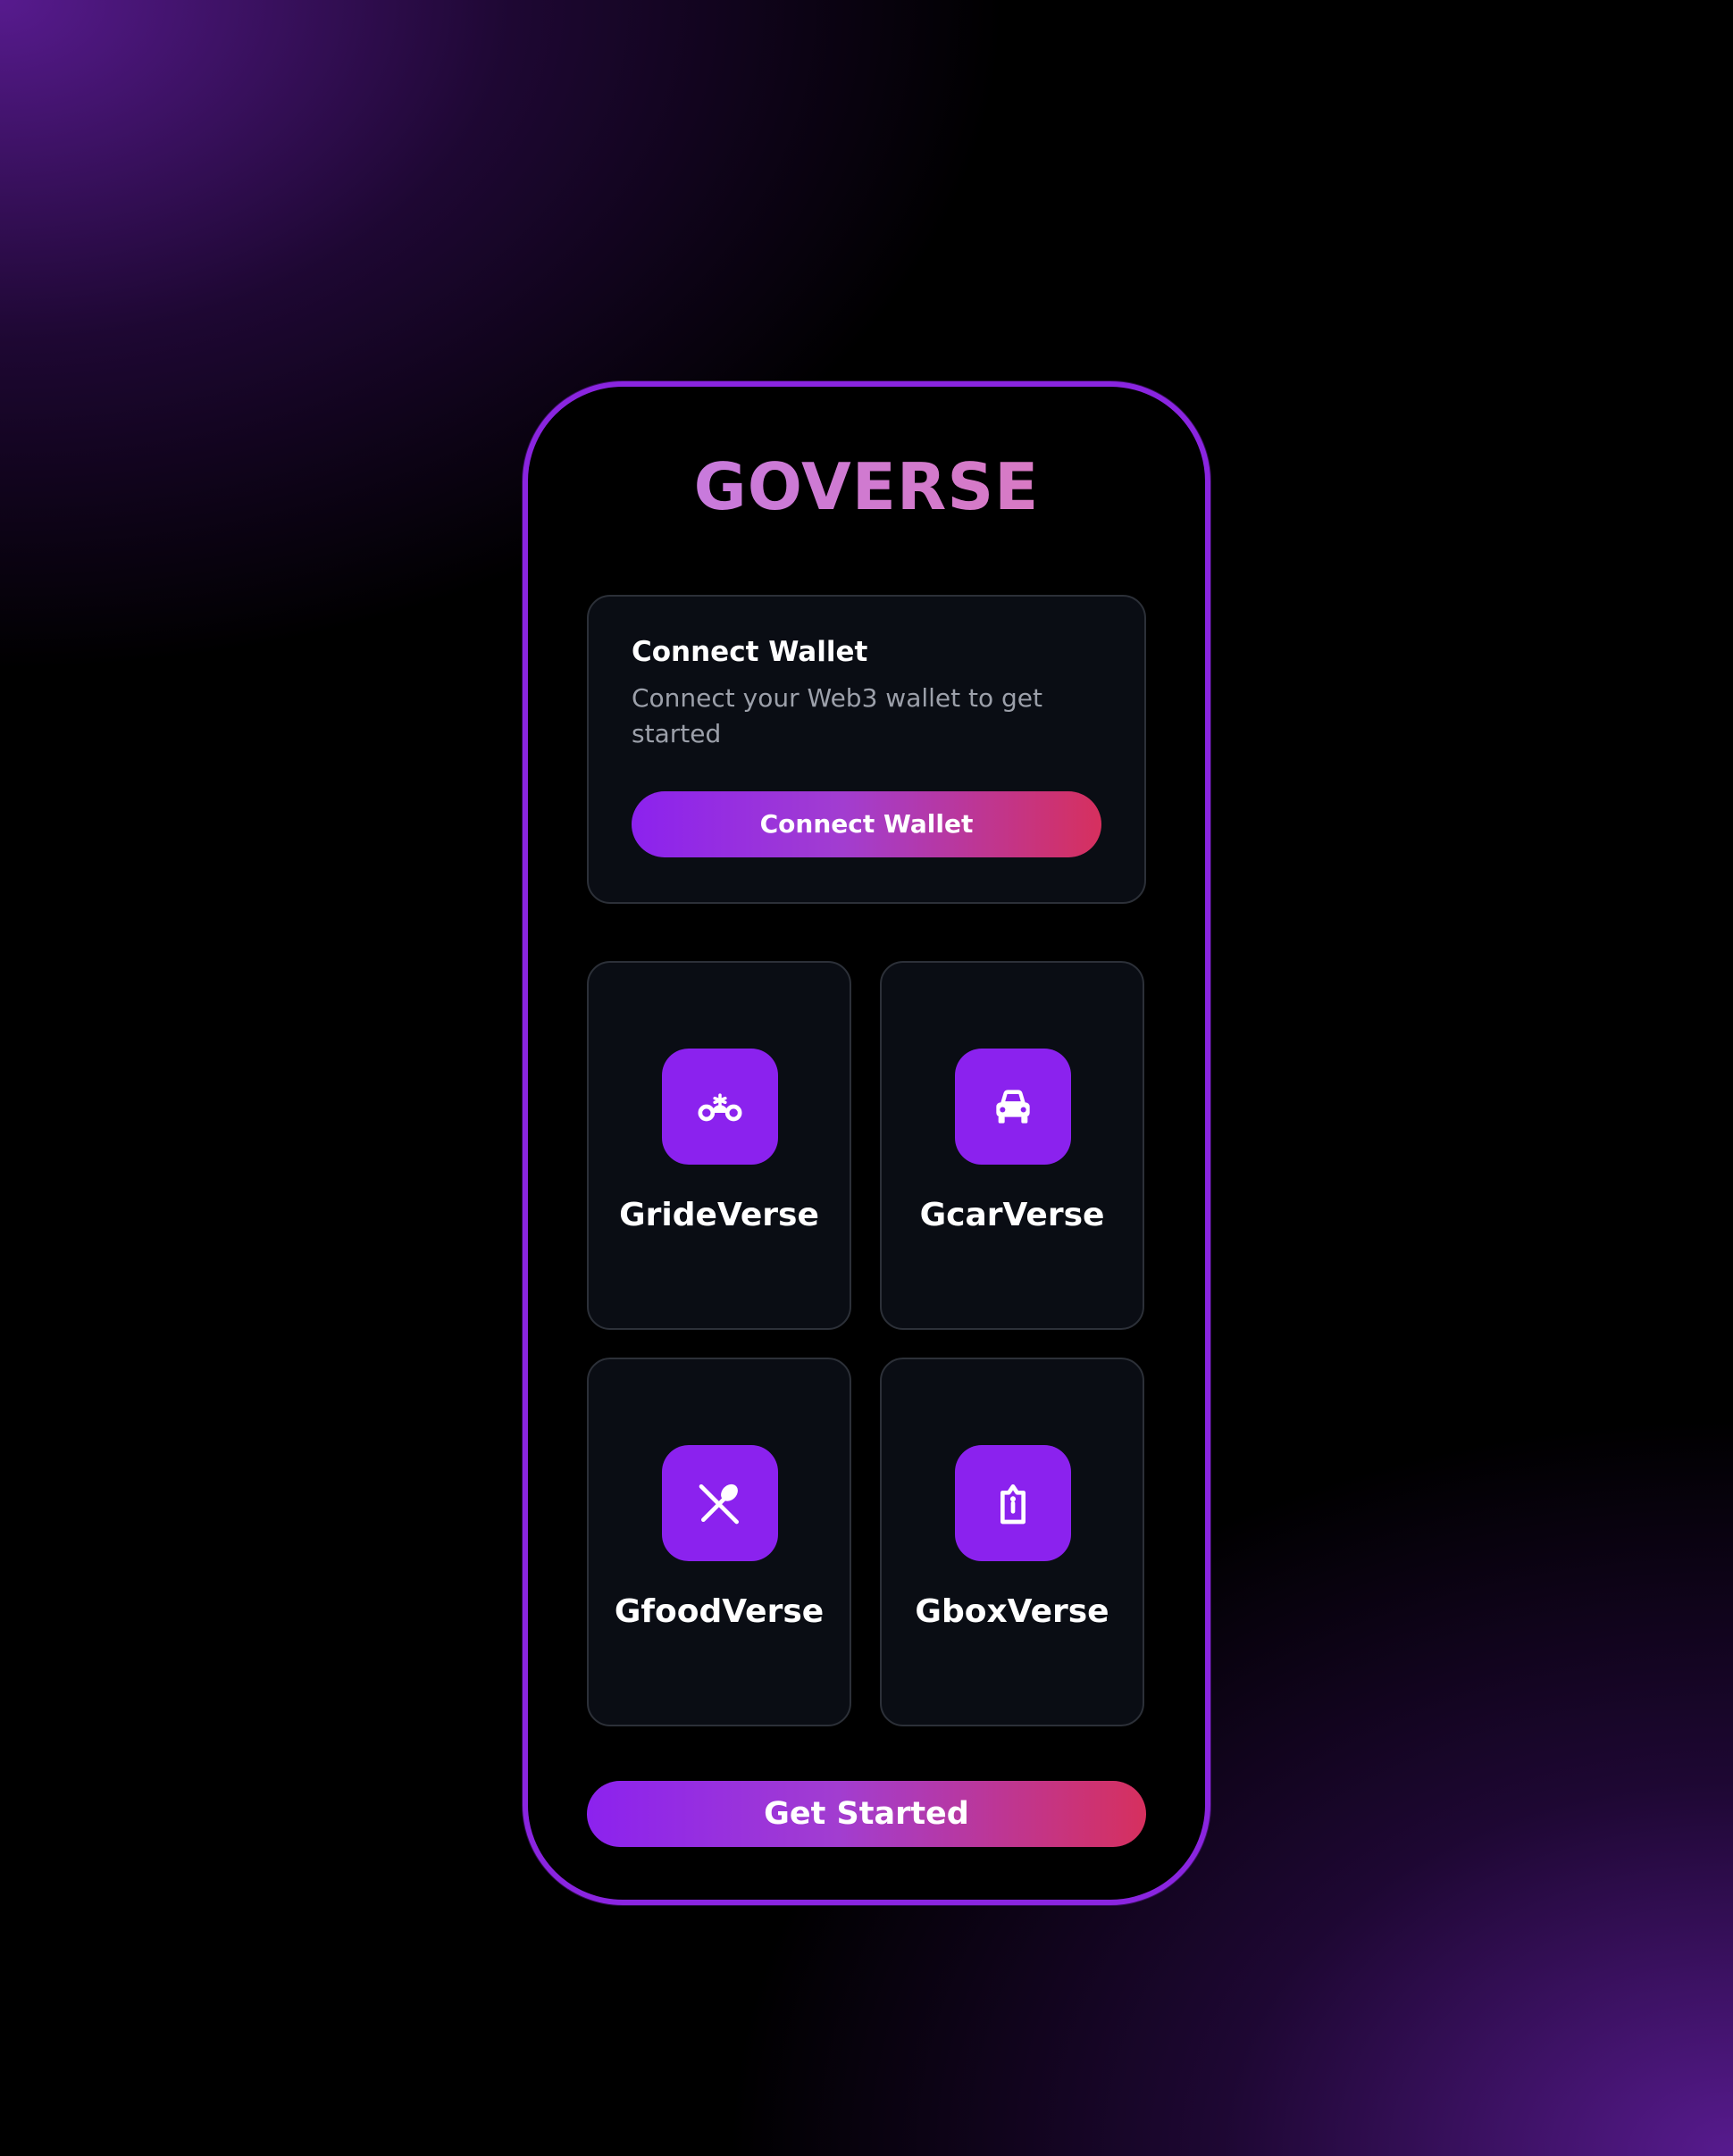  I want to click on service-card-gfoodverse: GfoodVerse, so click(719, 1542).